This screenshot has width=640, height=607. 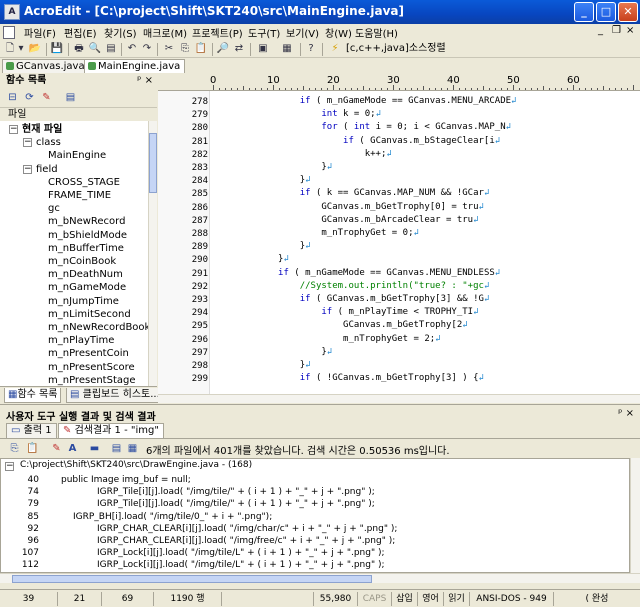 What do you see at coordinates (399, 398) in the screenshot?
I see `editor-hscrollbar` at bounding box center [399, 398].